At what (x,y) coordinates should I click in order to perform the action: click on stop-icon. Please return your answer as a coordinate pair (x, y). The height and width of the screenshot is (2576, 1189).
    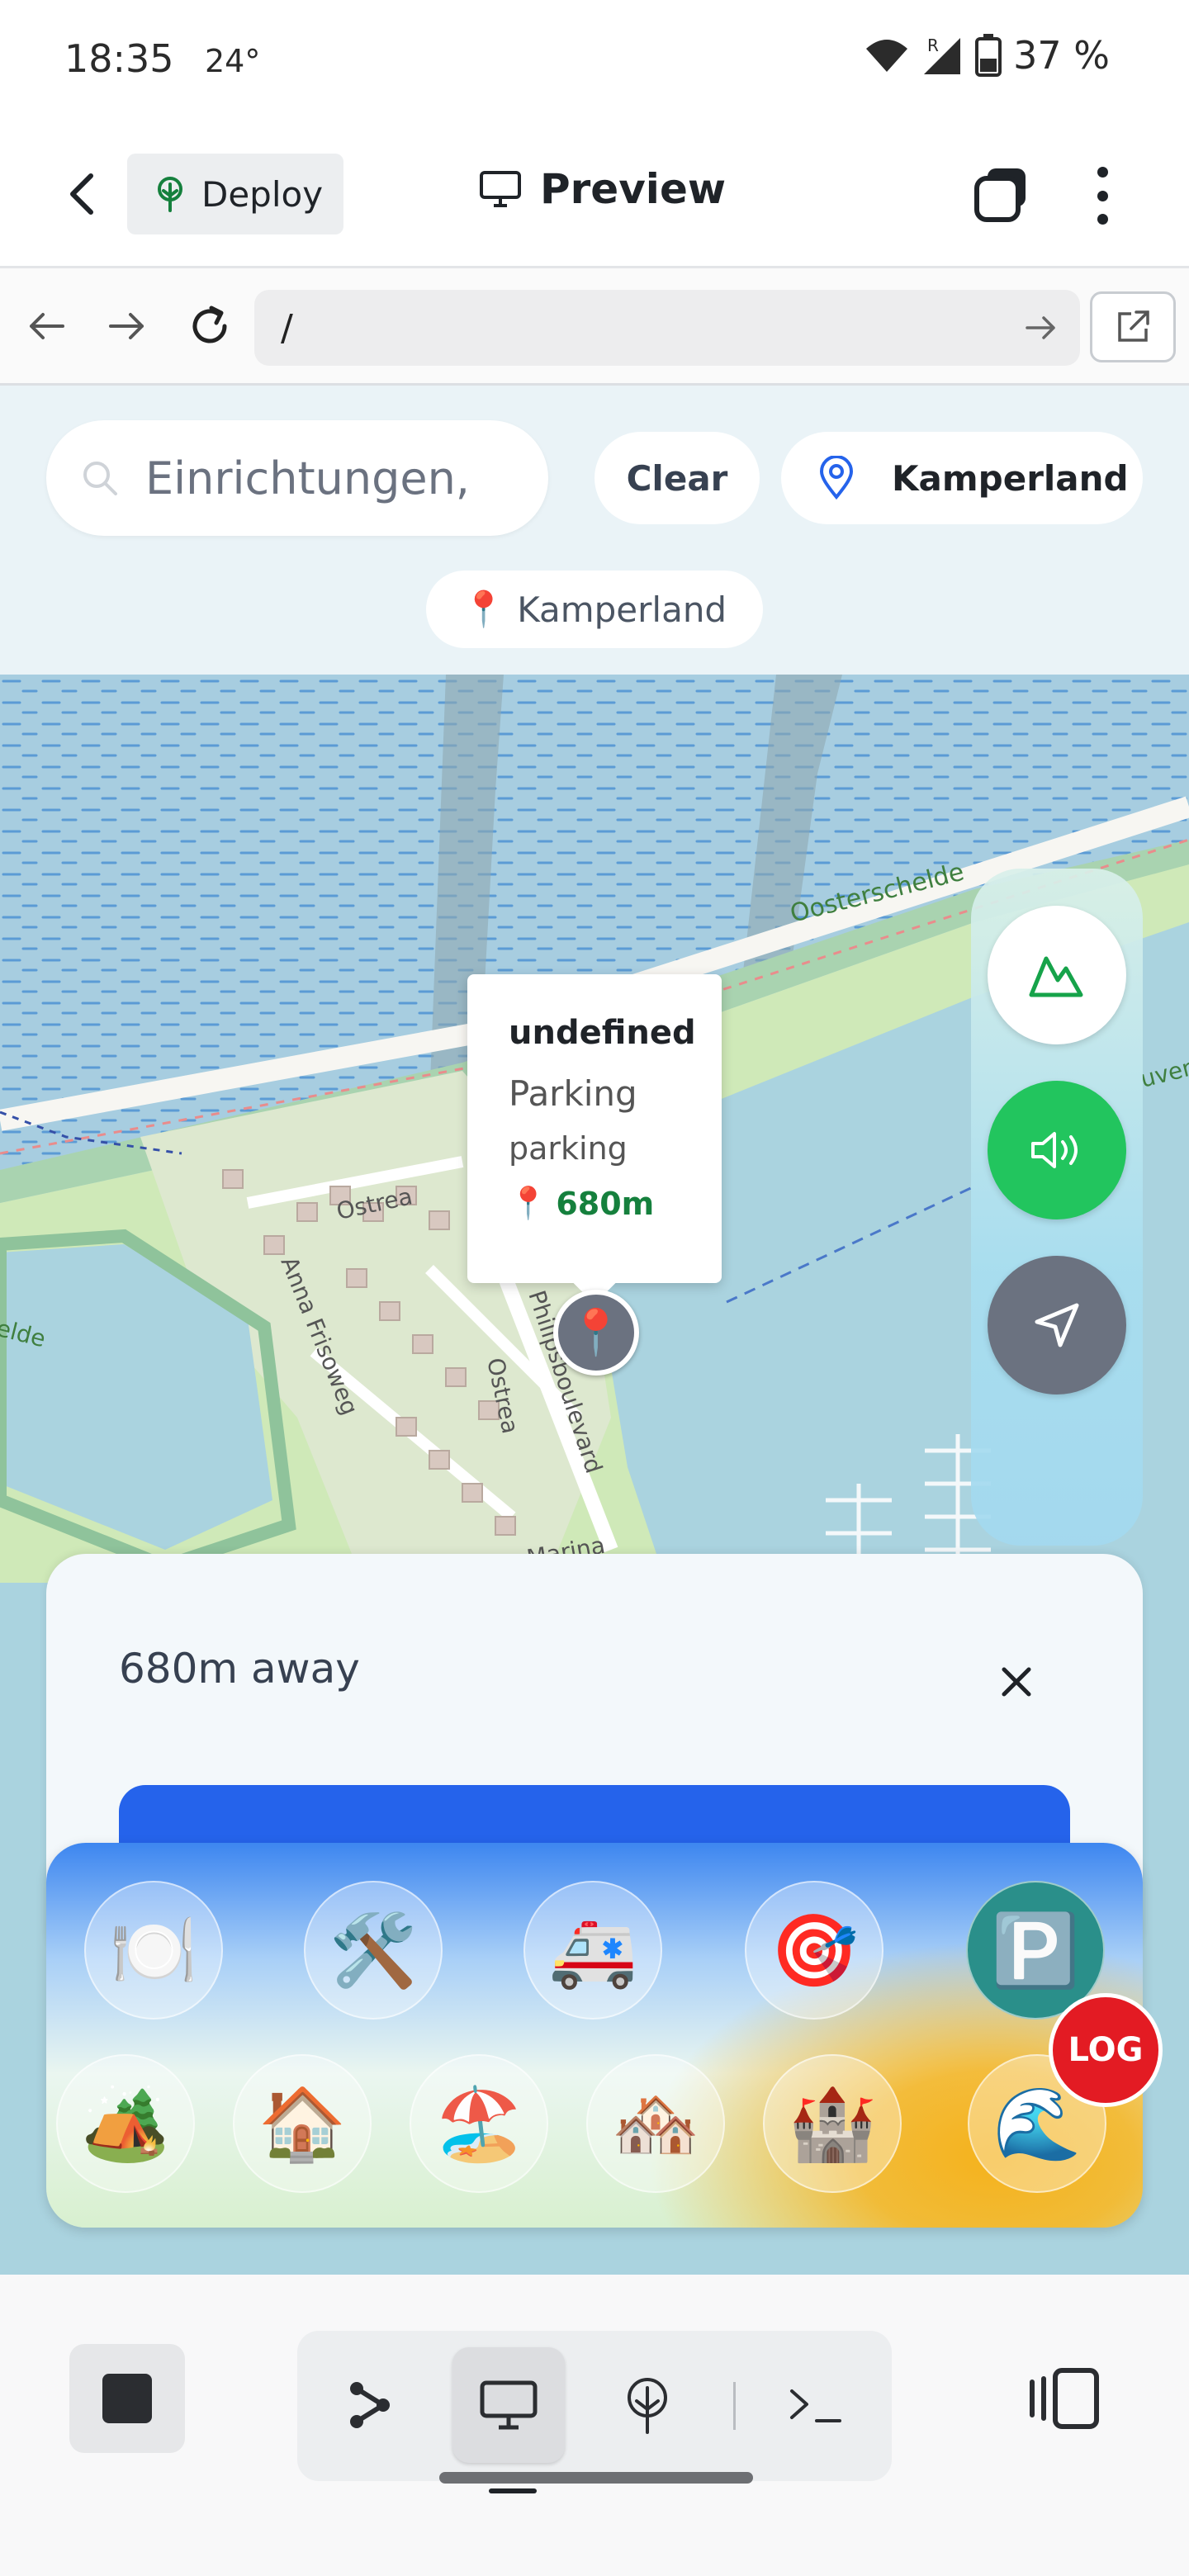
    Looking at the image, I should click on (127, 2398).